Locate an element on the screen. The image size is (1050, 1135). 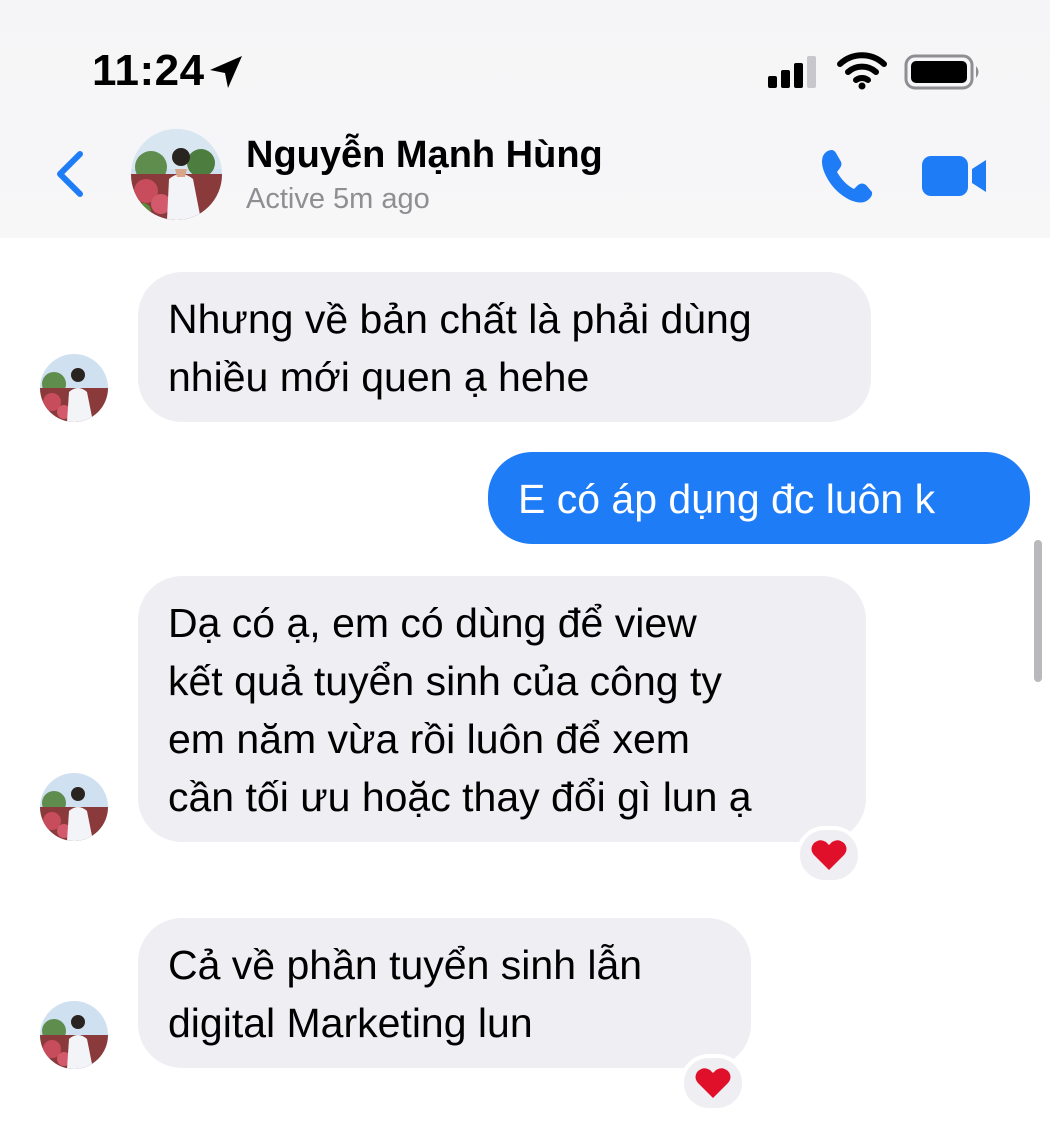
message-line: digital Marketing lun is located at coordinates (350, 1023).